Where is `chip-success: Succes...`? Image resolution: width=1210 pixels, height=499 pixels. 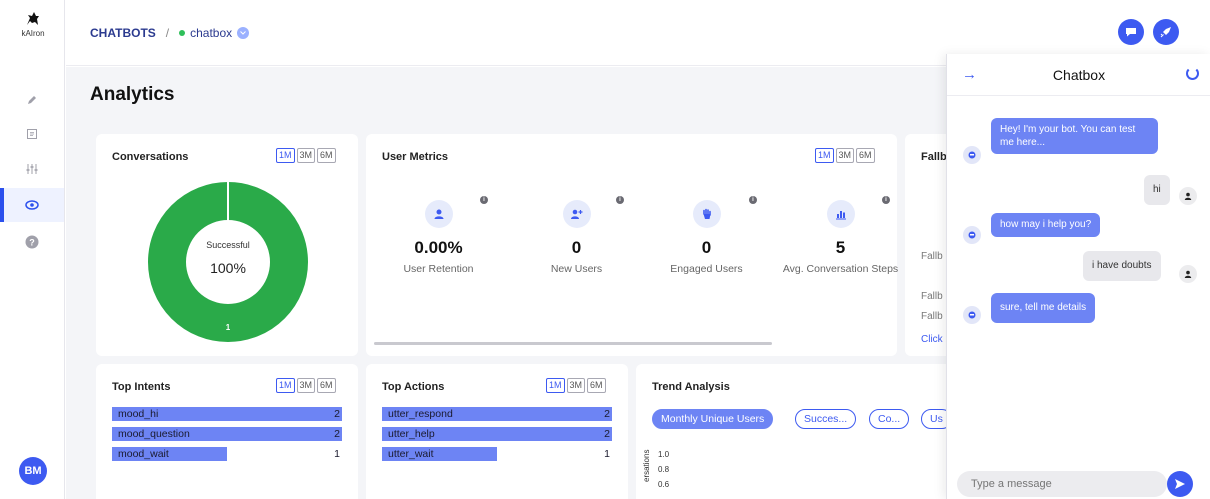
chip-success: Succes... is located at coordinates (826, 419).